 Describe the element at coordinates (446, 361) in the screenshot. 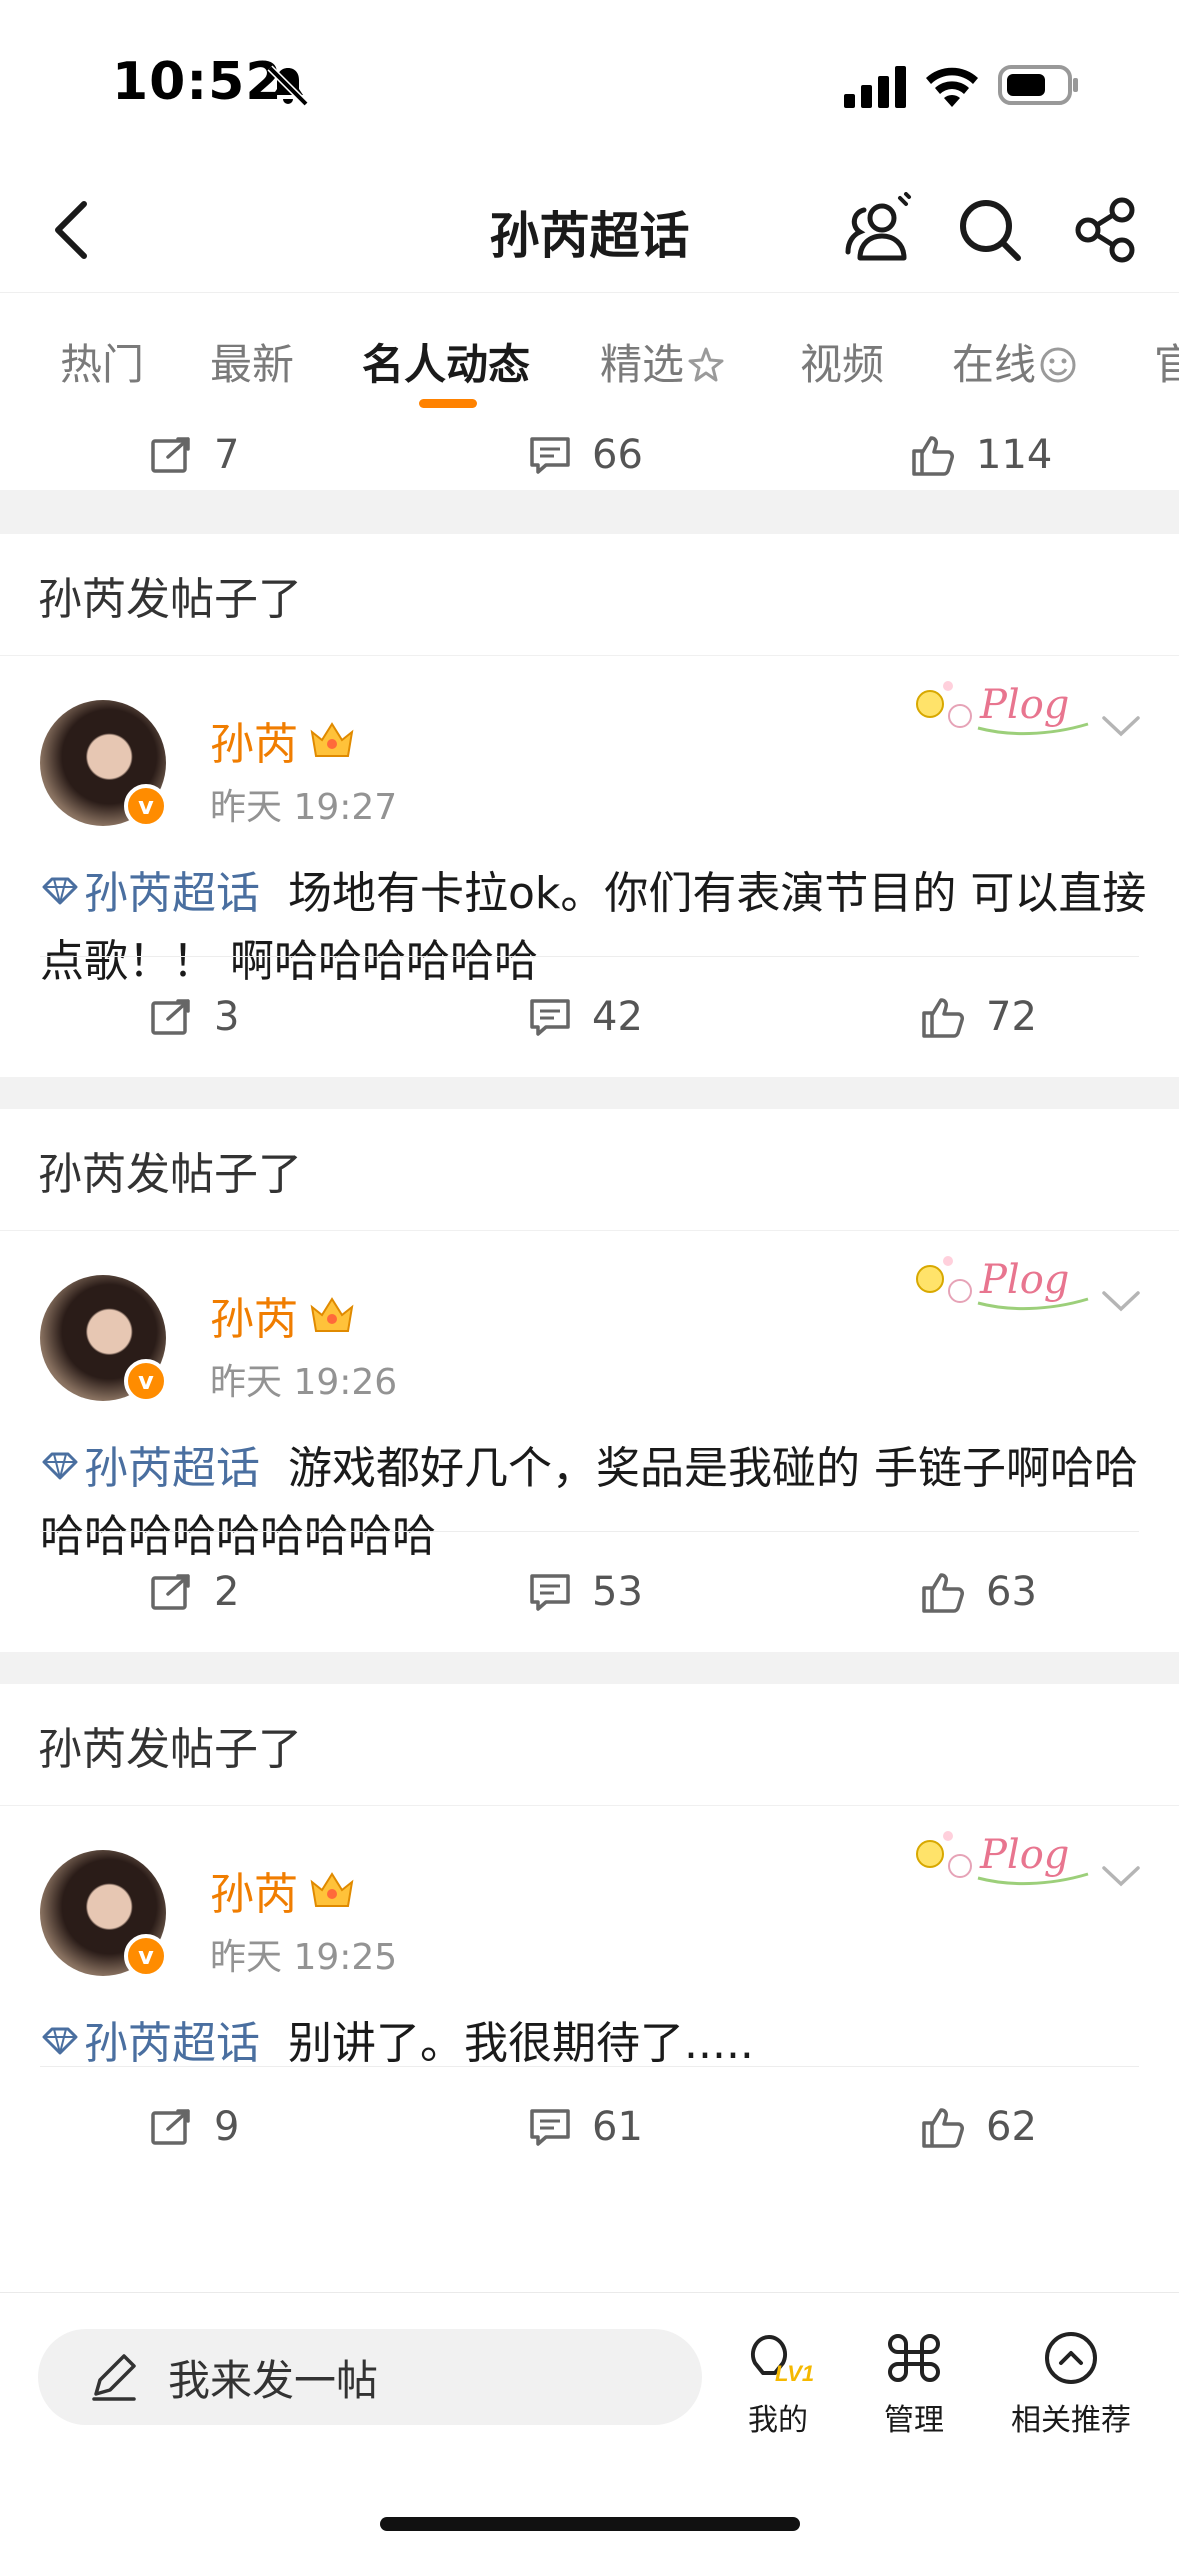

I see `tab-celebrity-updates: 名人动态` at that location.